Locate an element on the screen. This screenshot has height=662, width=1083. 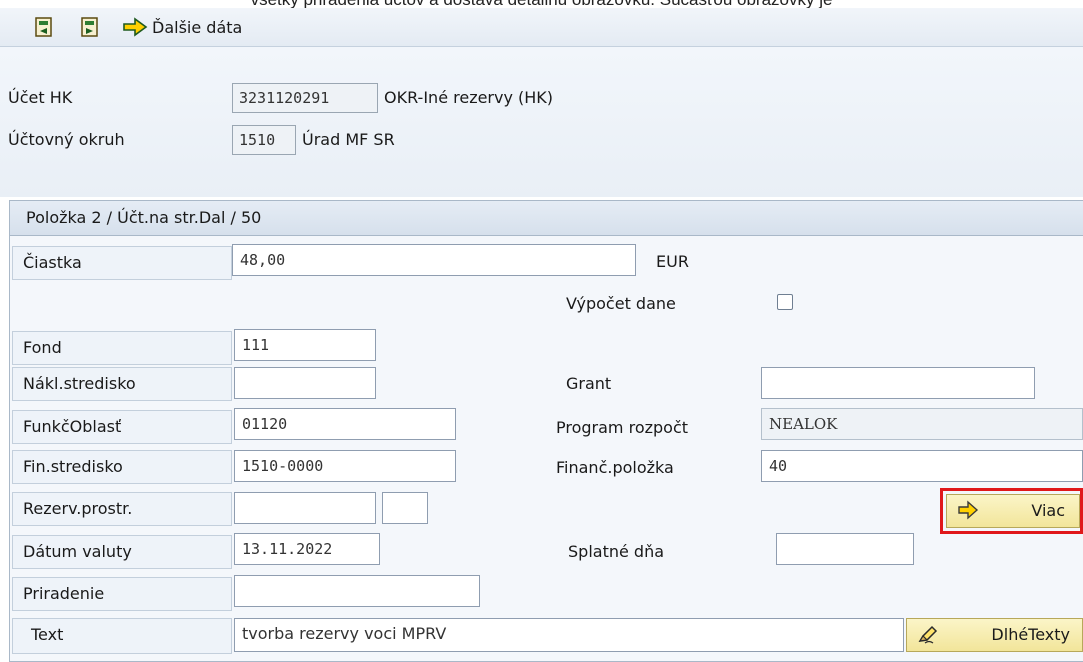
item-group-title-bar: Položka 2 / Účt.na str.Dal / 50 is located at coordinates (546, 218).